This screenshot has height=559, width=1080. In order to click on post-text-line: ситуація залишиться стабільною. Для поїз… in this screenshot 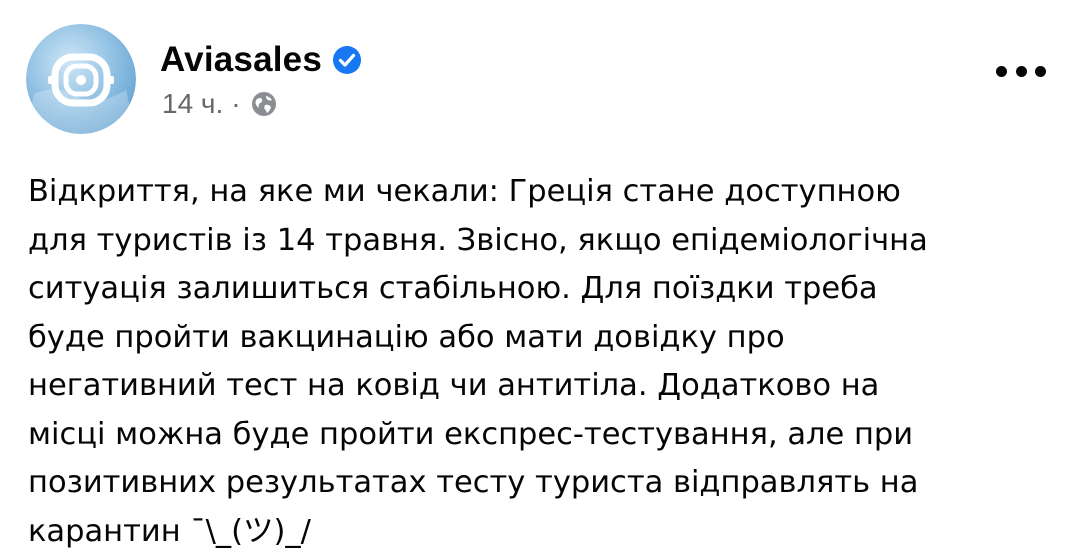, I will do `click(453, 288)`.